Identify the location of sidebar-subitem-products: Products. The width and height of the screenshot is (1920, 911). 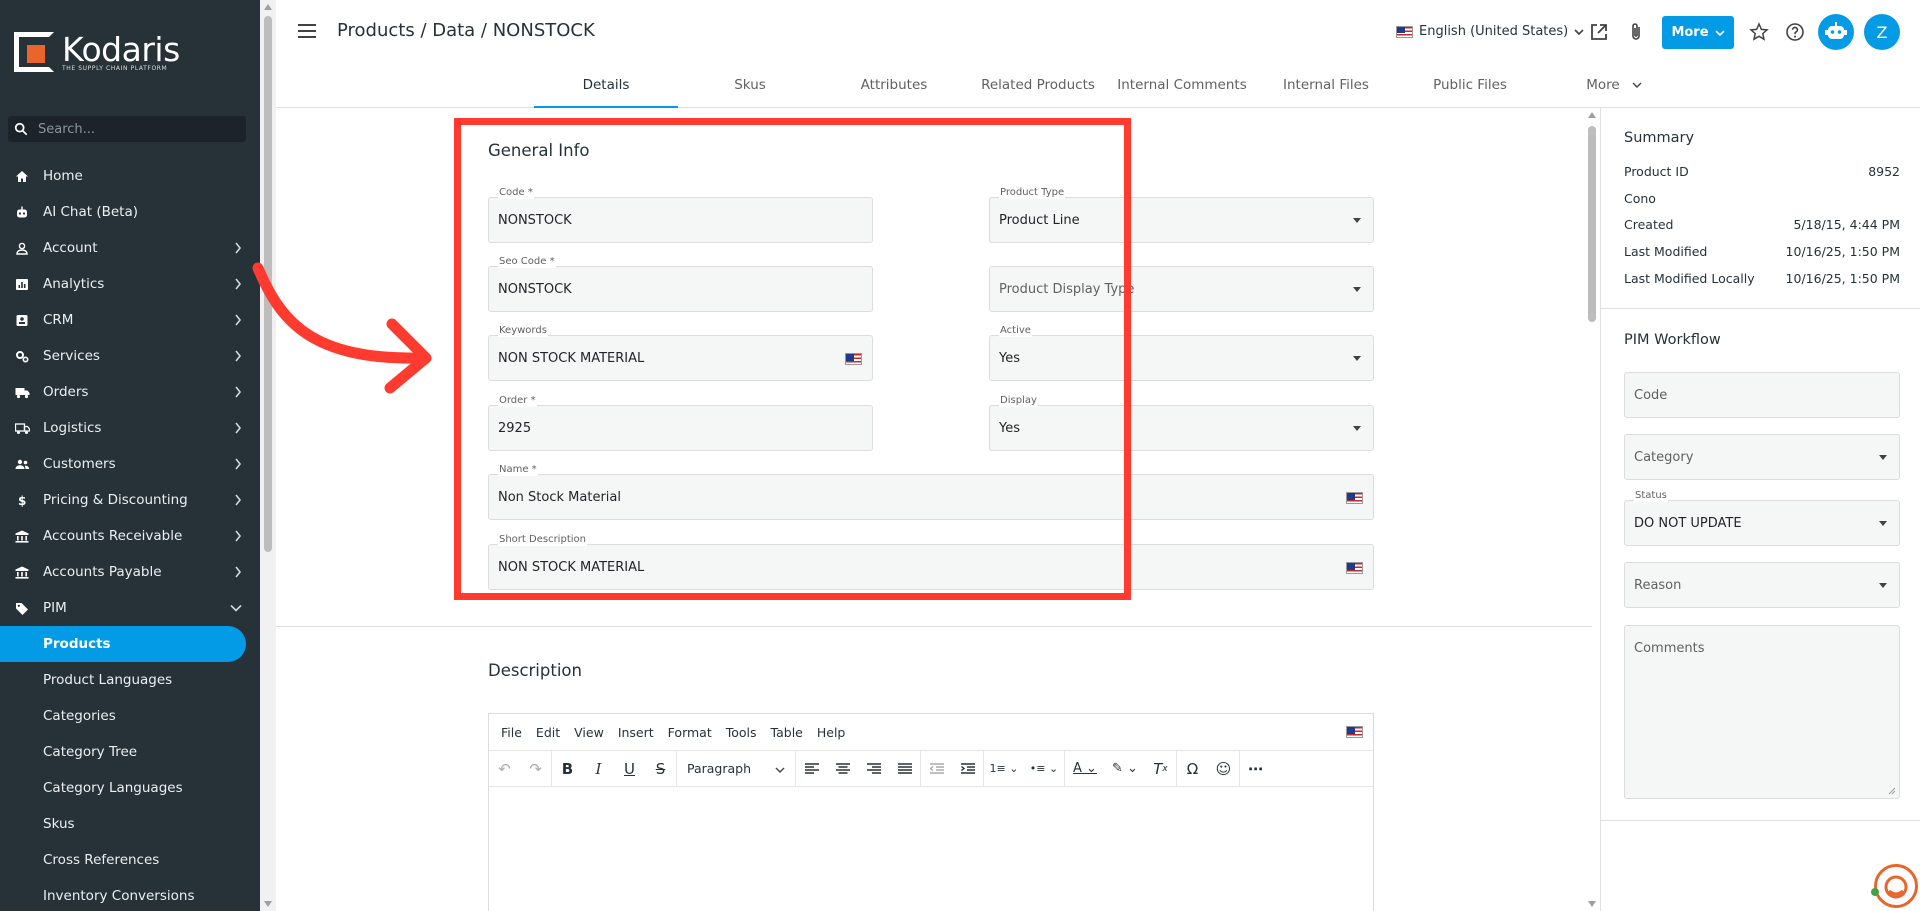
(123, 644).